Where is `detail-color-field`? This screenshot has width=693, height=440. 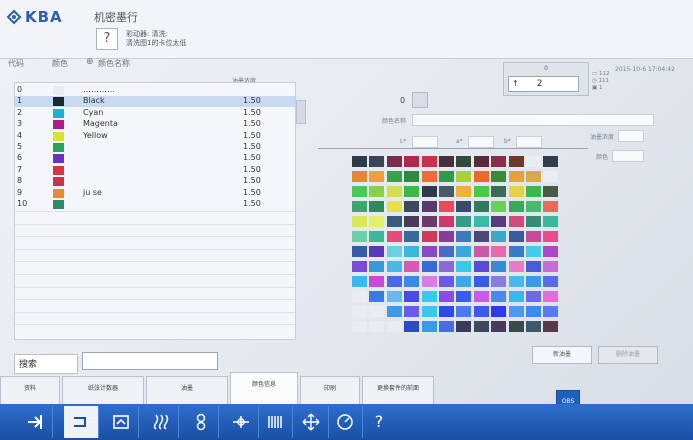
detail-color-field is located at coordinates (628, 156).